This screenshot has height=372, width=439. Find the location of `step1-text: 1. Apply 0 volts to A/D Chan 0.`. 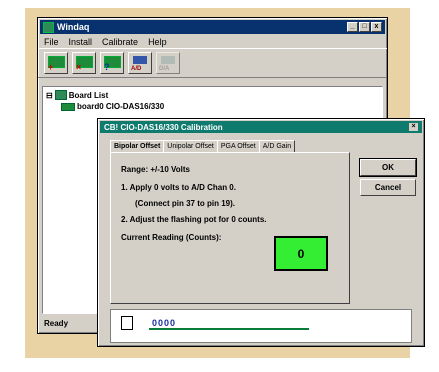

step1-text: 1. Apply 0 volts to A/D Chan 0. is located at coordinates (178, 187).